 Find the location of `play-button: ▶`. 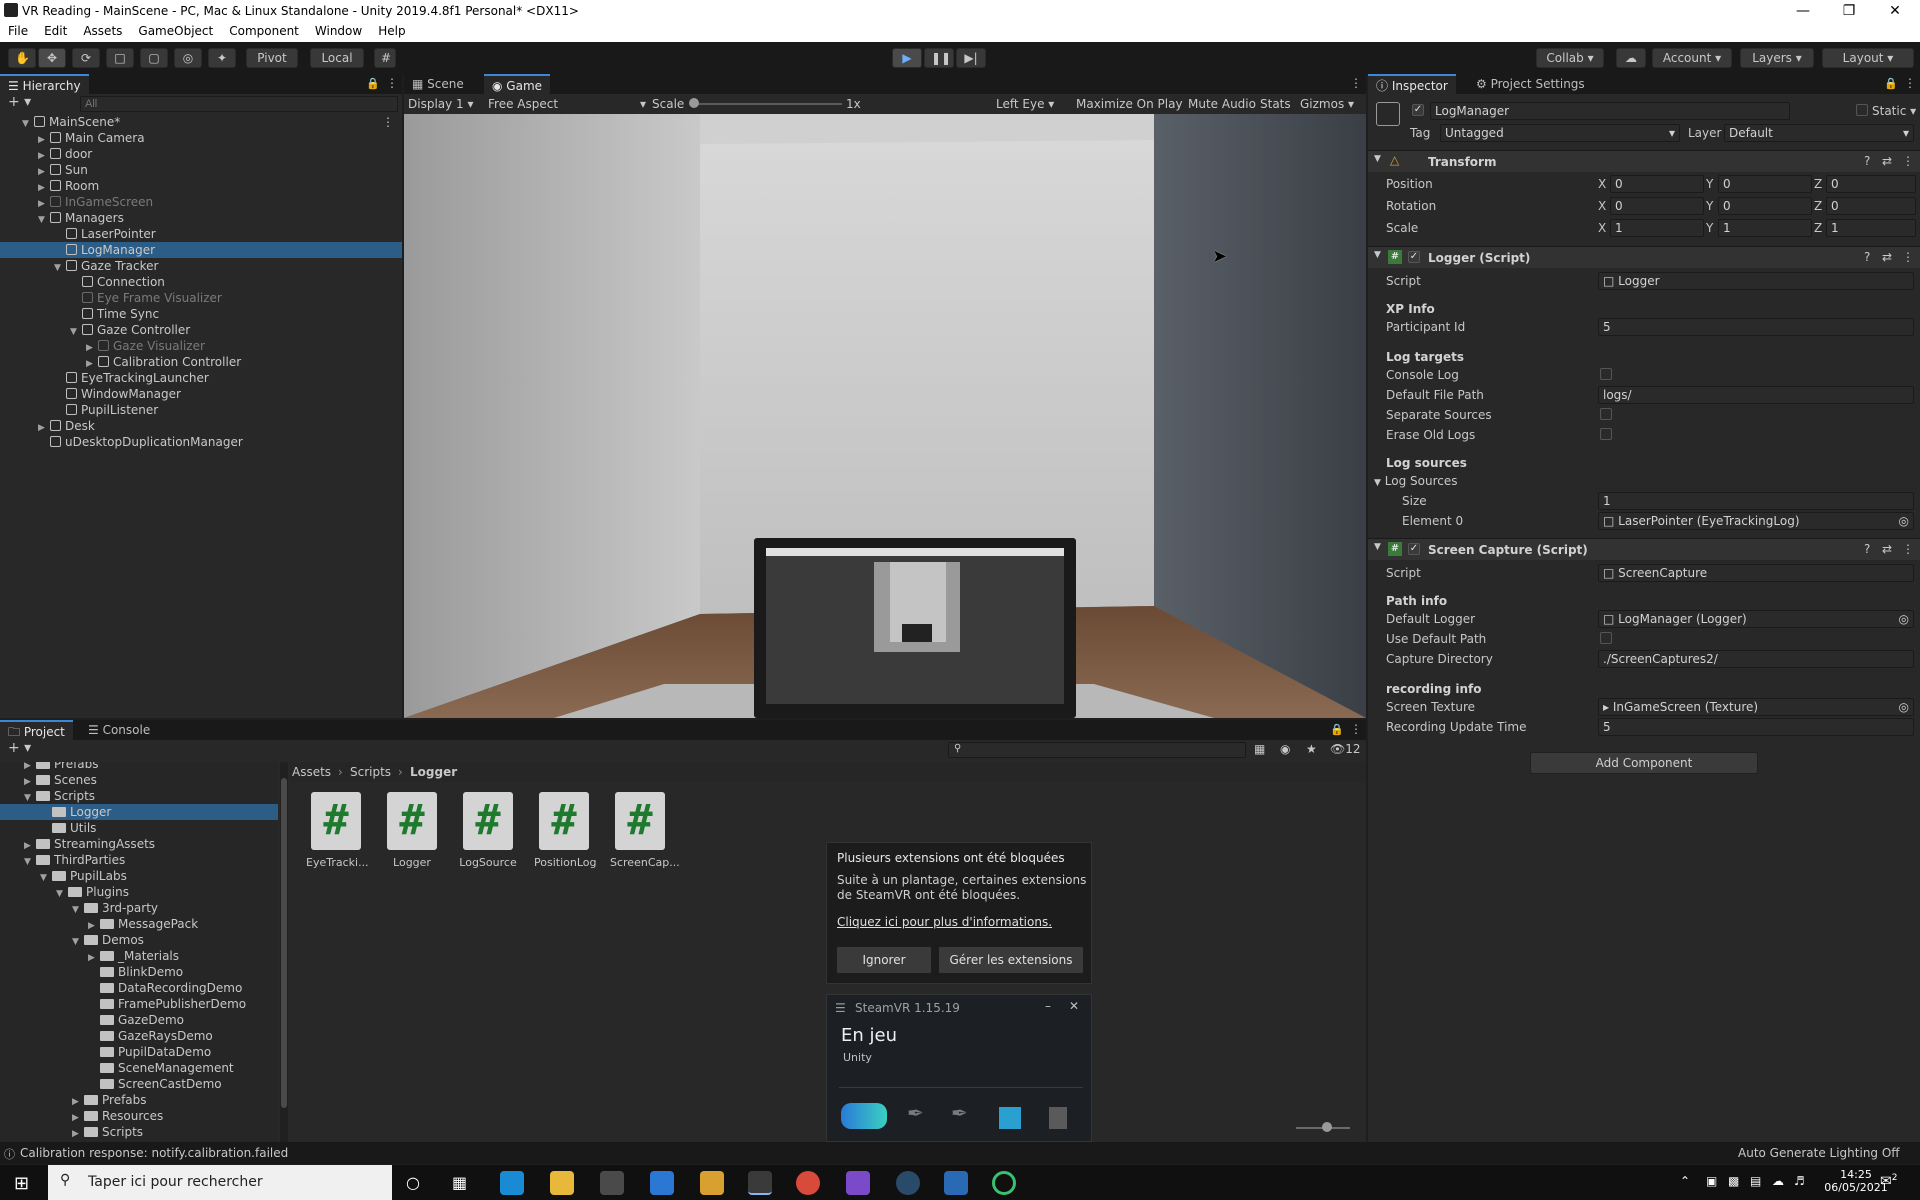

play-button: ▶ is located at coordinates (907, 58).